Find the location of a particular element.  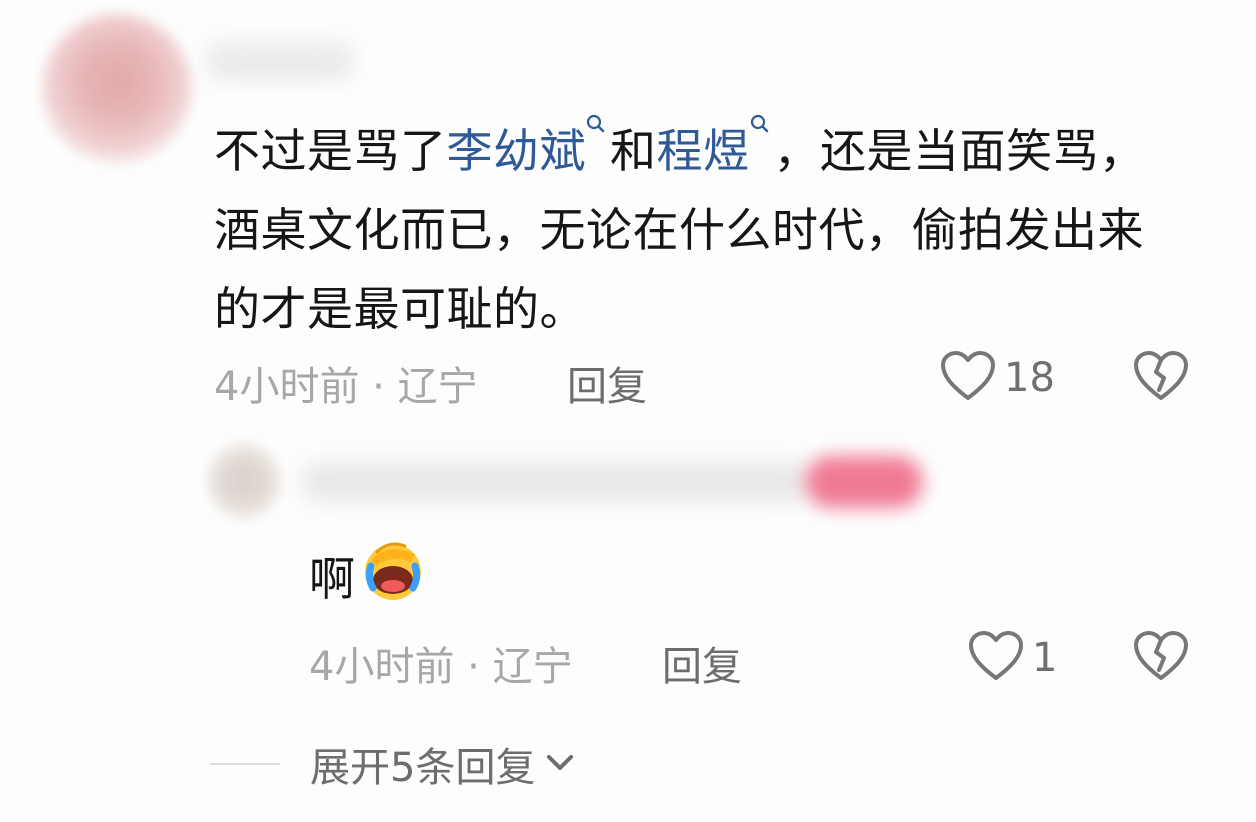

search-link-cheng-yu: 程煜 is located at coordinates (703, 151).